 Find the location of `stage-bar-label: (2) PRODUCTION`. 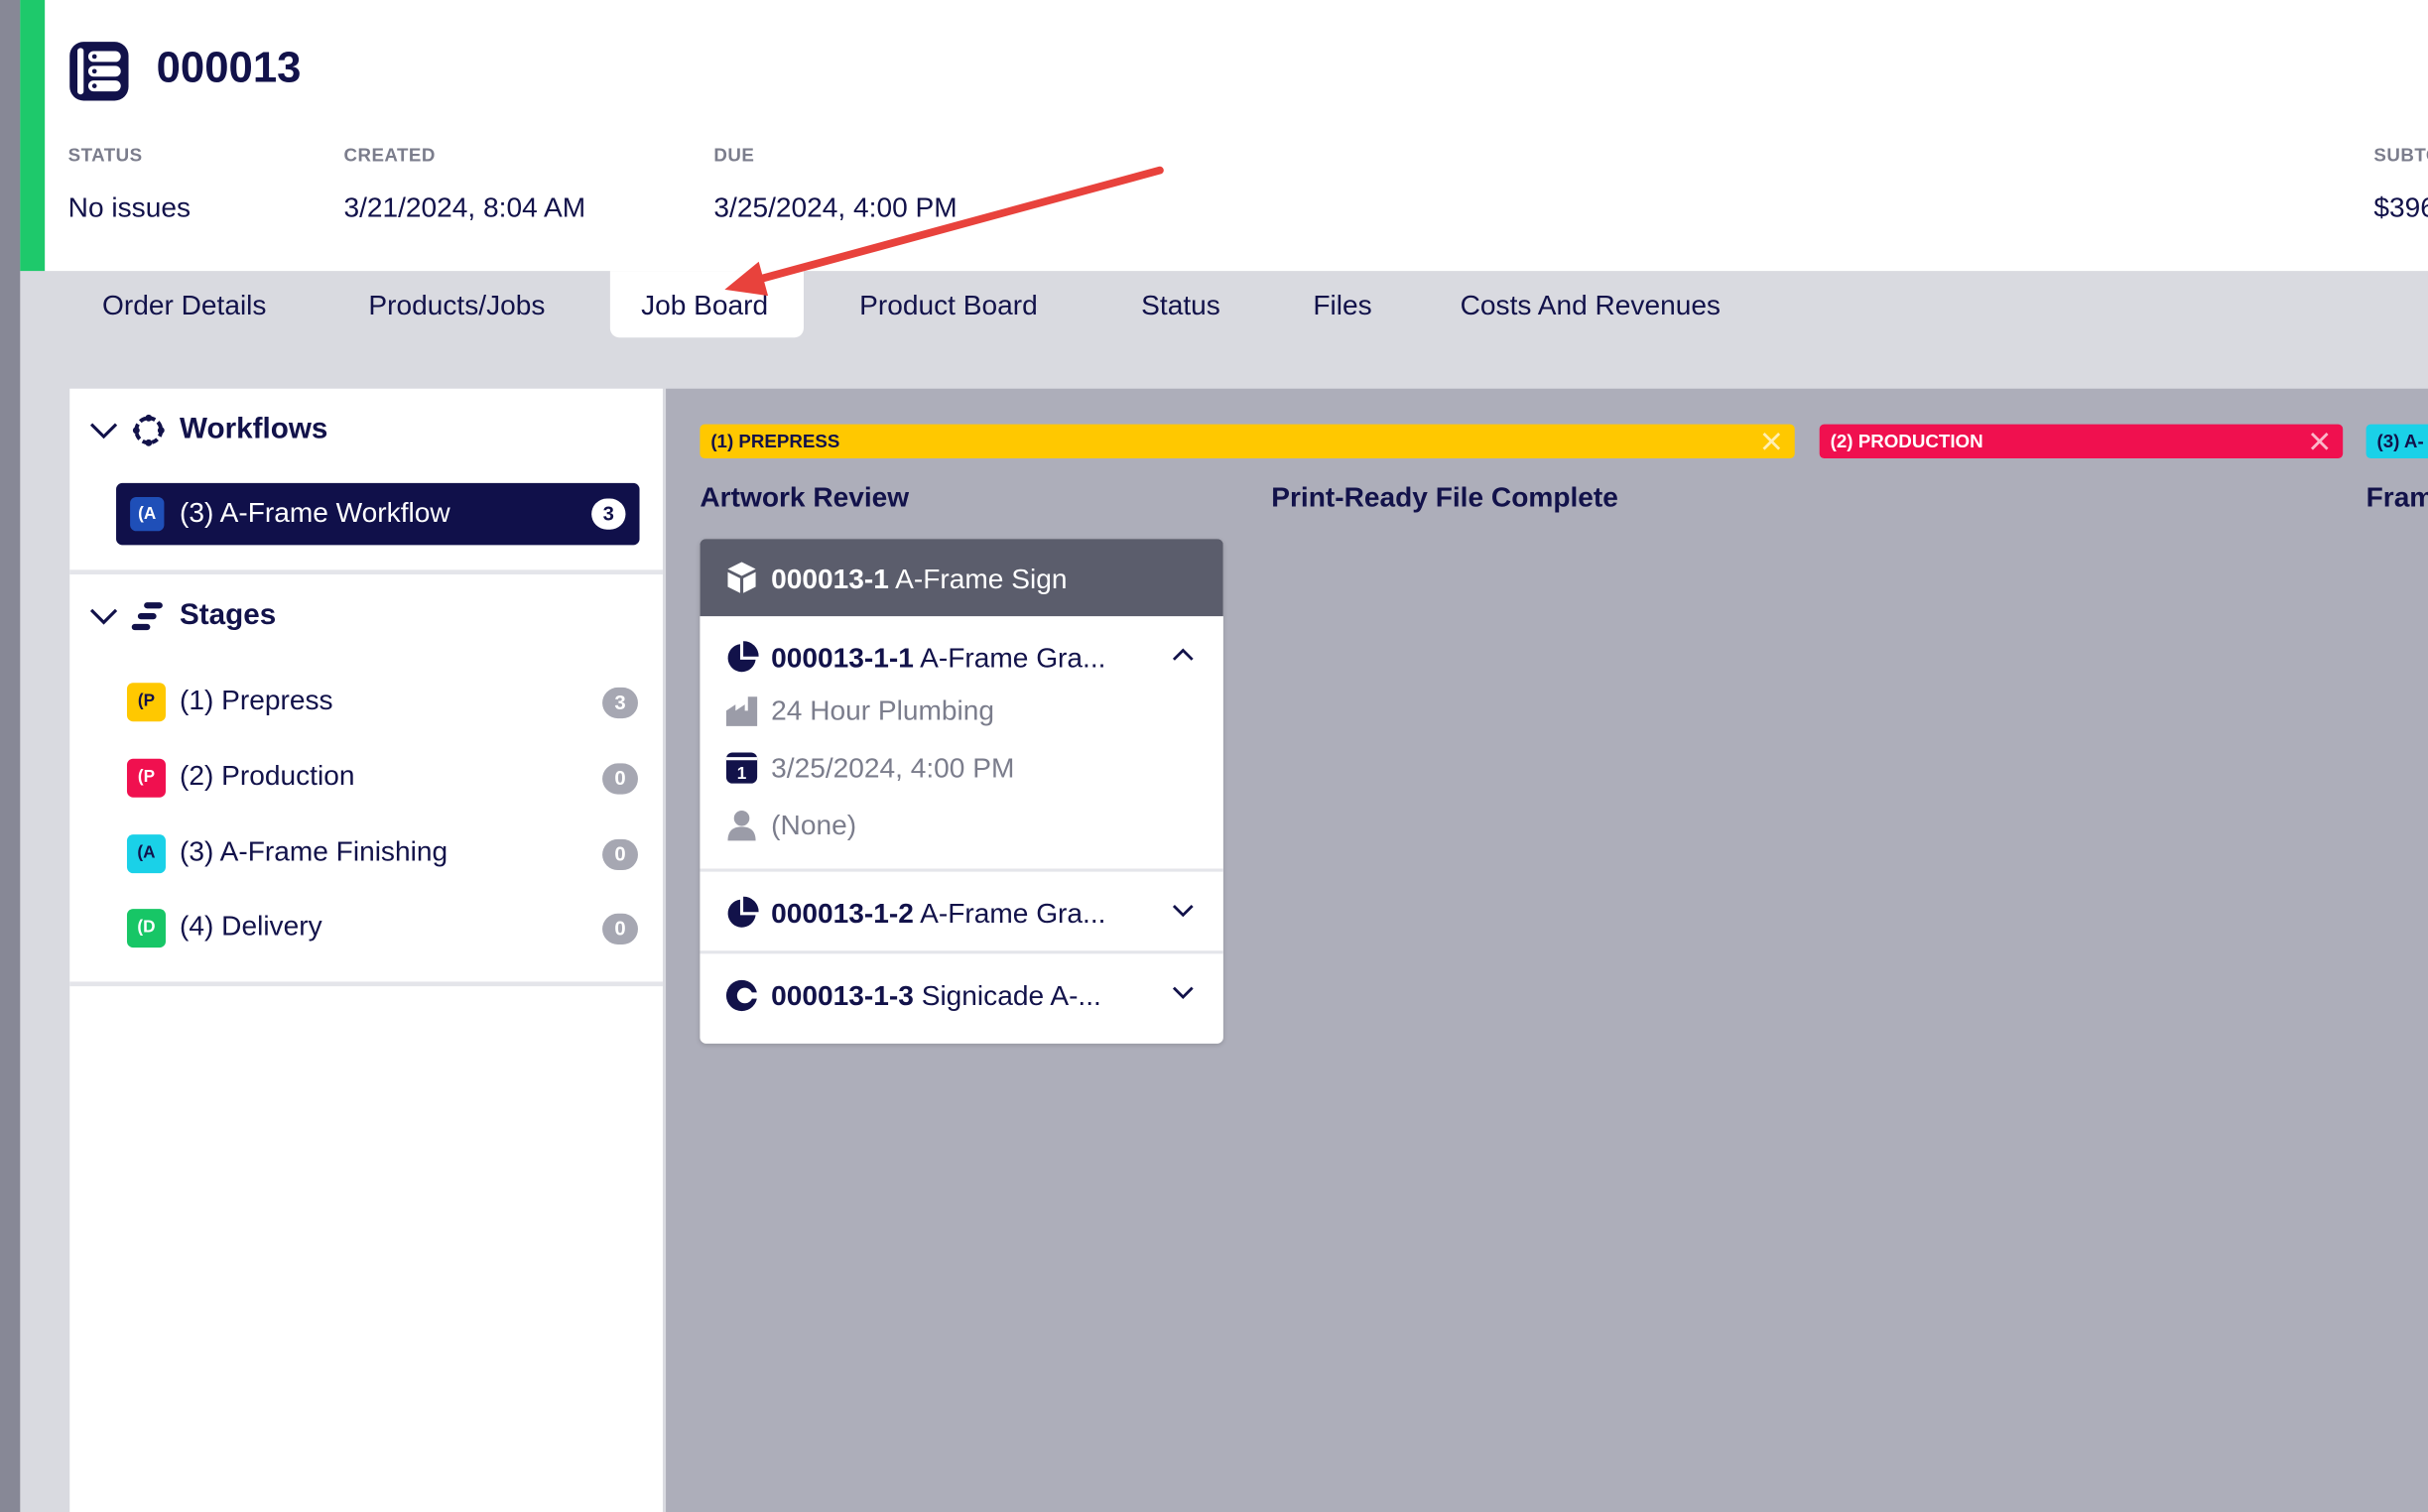

stage-bar-label: (2) PRODUCTION is located at coordinates (1906, 441).